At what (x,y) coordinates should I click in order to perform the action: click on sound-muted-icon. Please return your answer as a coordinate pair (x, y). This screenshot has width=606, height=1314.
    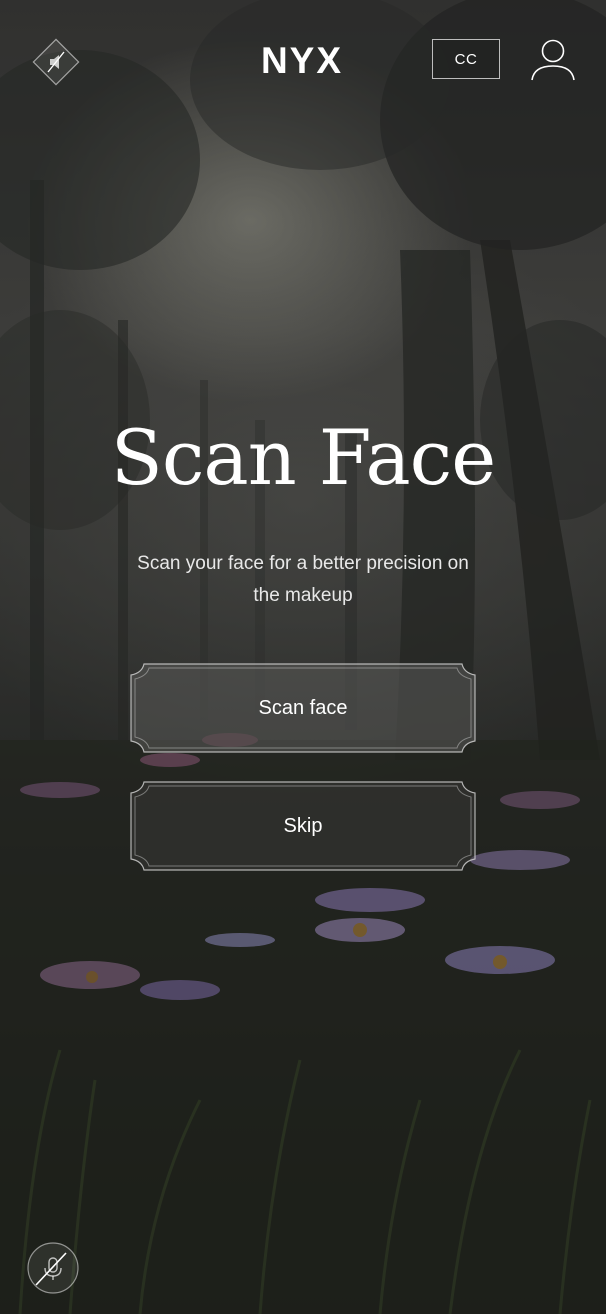
    Looking at the image, I should click on (56, 62).